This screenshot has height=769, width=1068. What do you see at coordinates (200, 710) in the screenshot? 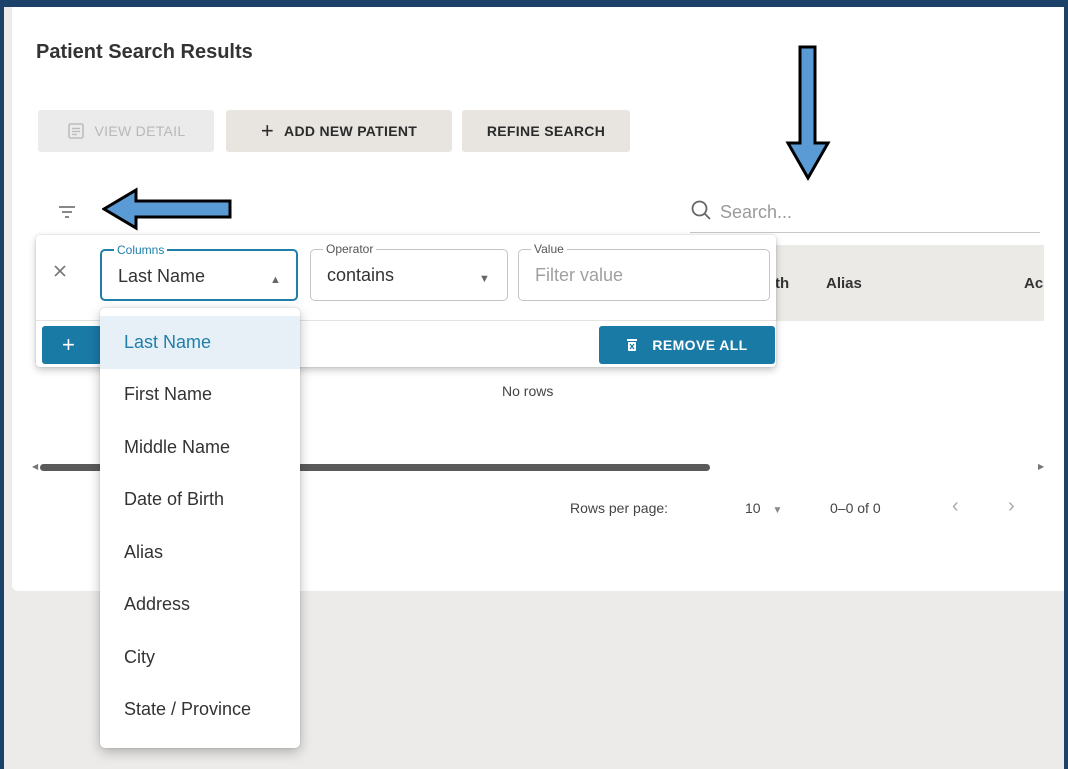
I see `column-option-state-province: State / Province` at bounding box center [200, 710].